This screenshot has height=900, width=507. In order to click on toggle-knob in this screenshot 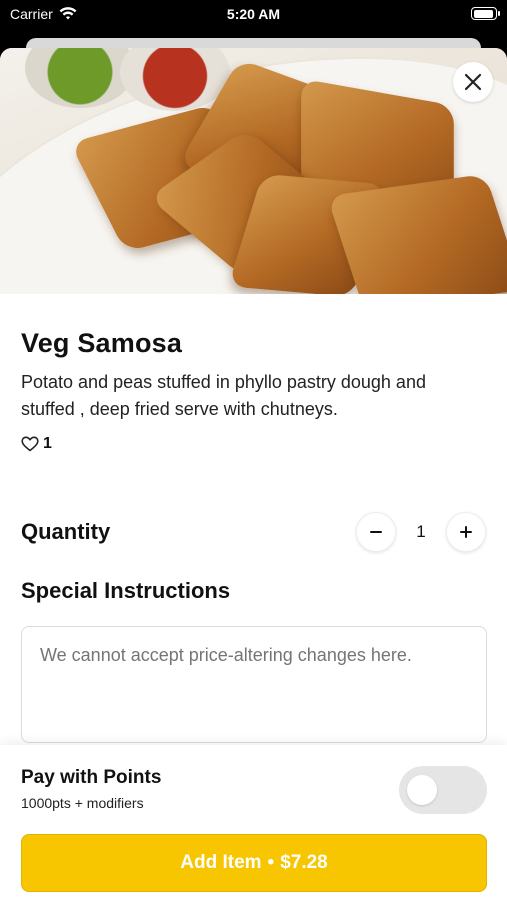, I will do `click(422, 790)`.